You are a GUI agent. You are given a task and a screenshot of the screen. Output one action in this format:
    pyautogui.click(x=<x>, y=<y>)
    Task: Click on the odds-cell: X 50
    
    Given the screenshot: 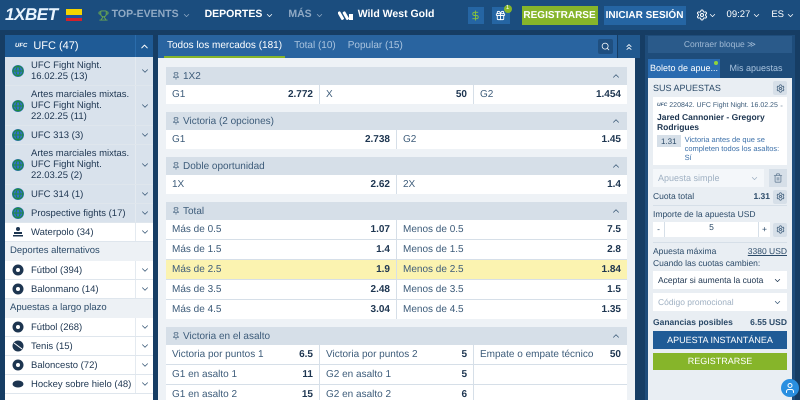 What is the action you would take?
    pyautogui.click(x=396, y=94)
    